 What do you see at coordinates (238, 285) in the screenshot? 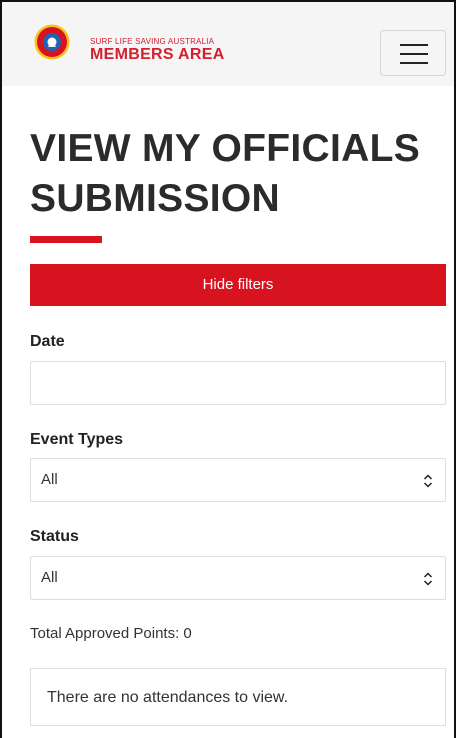
I see `hide-filters-button: Hide filters` at bounding box center [238, 285].